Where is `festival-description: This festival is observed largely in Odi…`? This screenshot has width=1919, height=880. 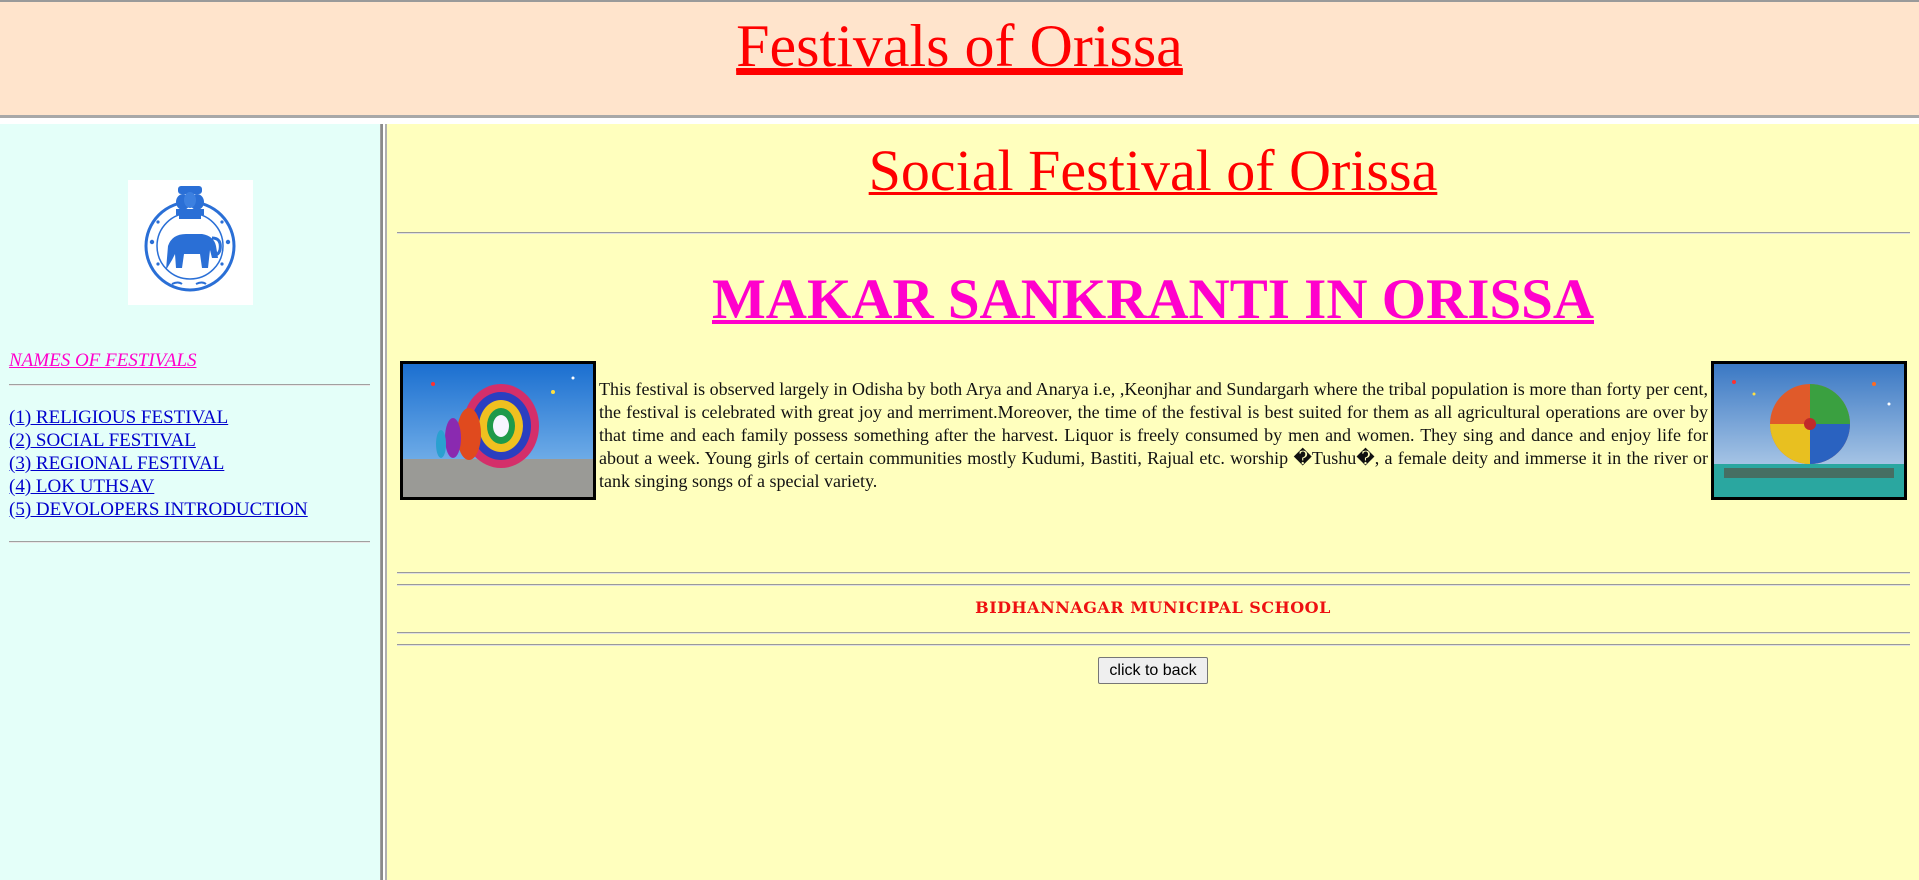 festival-description: This festival is observed largely in Odi… is located at coordinates (1153, 435).